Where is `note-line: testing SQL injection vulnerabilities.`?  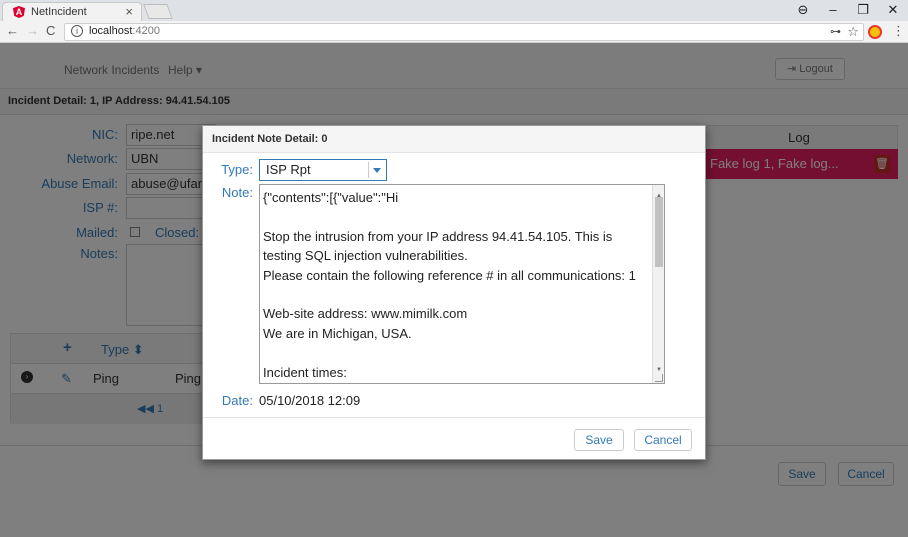
note-line: testing SQL injection vulnerabilities. is located at coordinates (365, 256).